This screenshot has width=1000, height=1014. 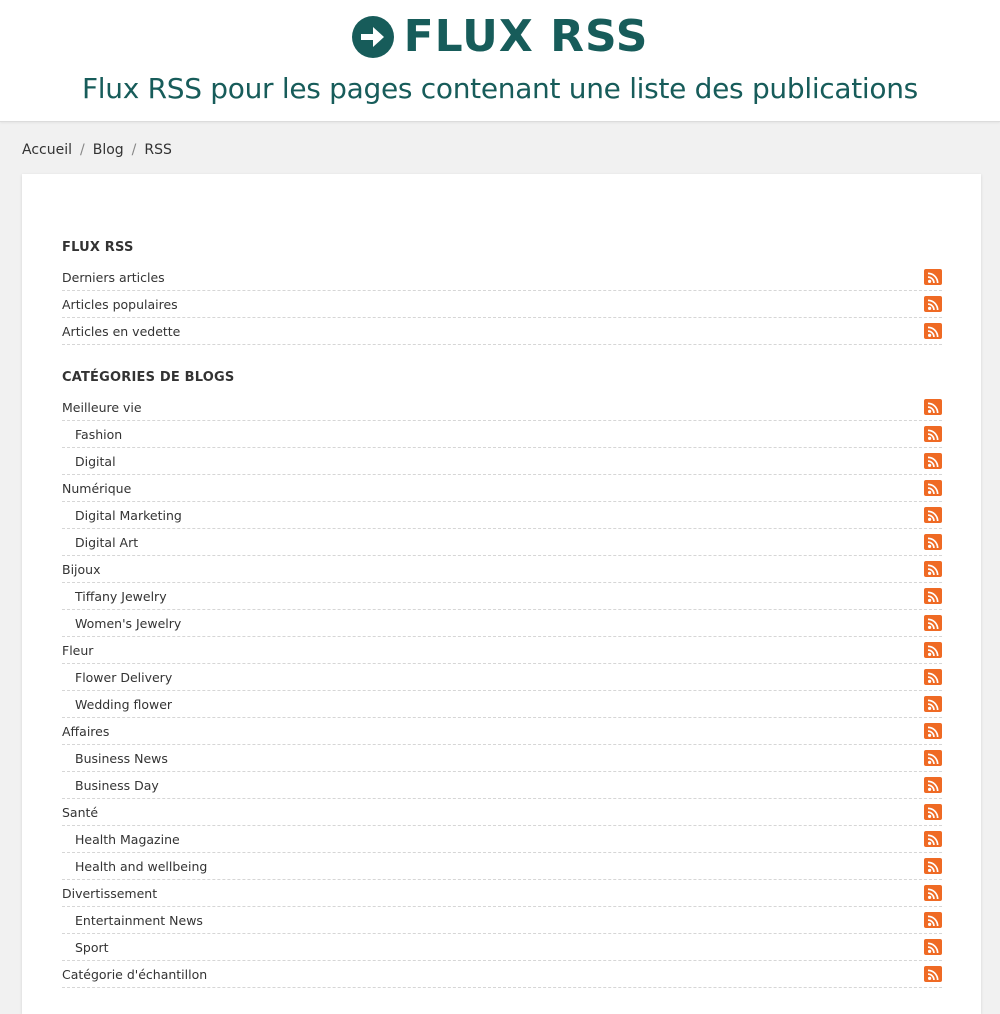 I want to click on arrow-circle-right-icon, so click(x=372, y=37).